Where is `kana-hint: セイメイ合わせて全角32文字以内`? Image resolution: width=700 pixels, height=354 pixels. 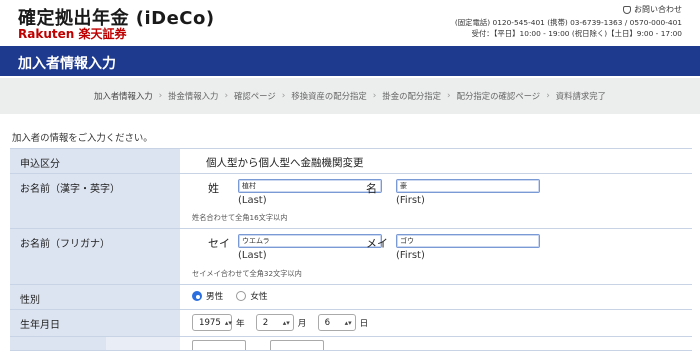 kana-hint: セイメイ合わせて全角32文字以内 is located at coordinates (247, 273).